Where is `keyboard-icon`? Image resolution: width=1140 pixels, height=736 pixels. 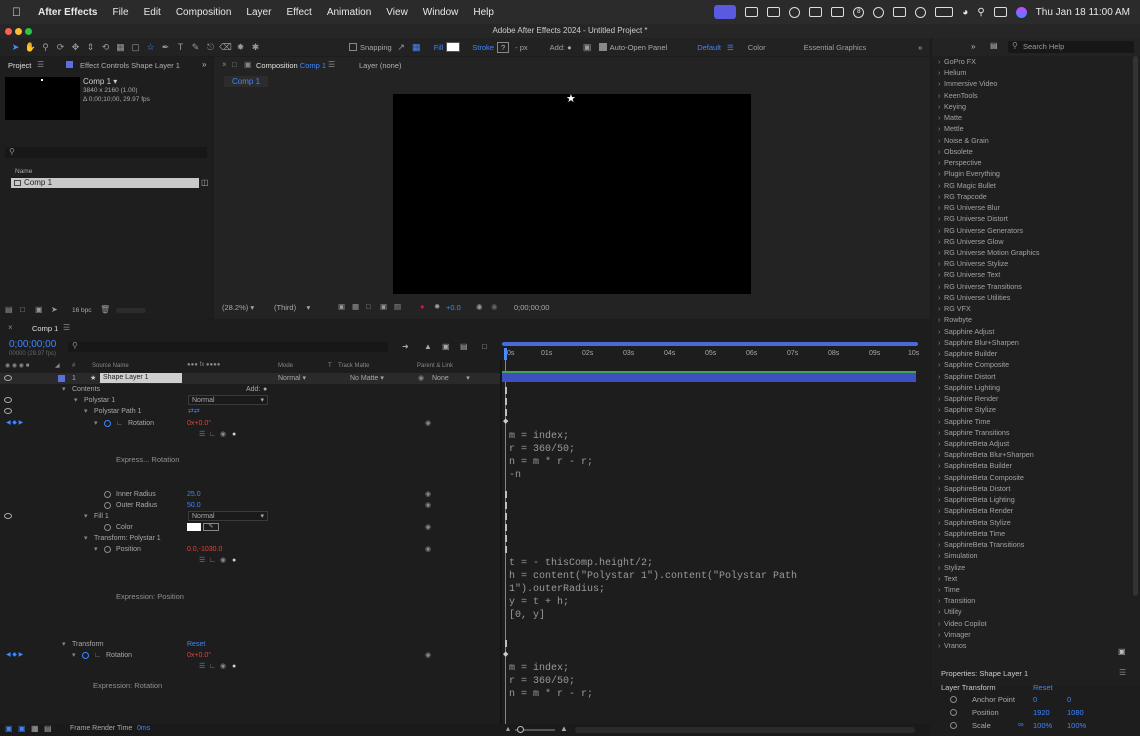
keyboard-icon is located at coordinates (900, 12).